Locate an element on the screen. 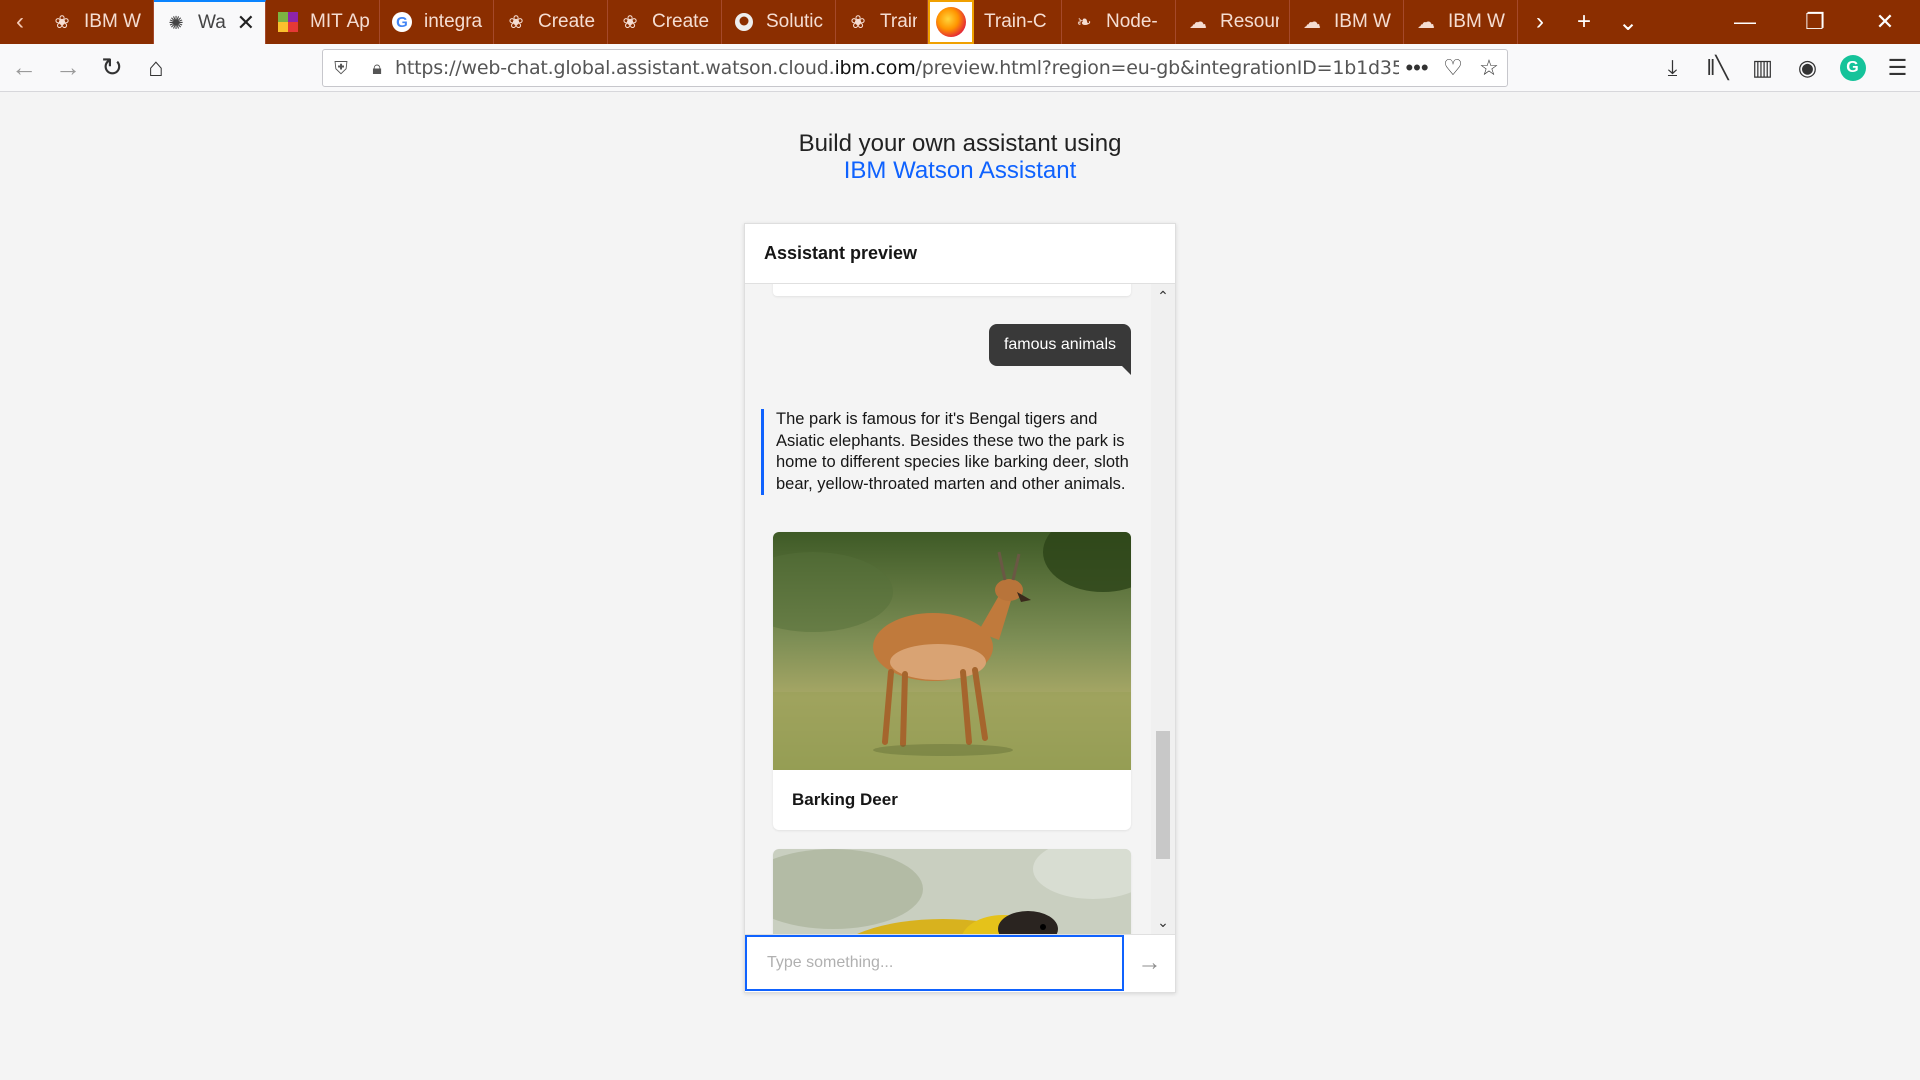 The height and width of the screenshot is (1080, 1920). chevron-left-icon: ‹ is located at coordinates (20, 21).